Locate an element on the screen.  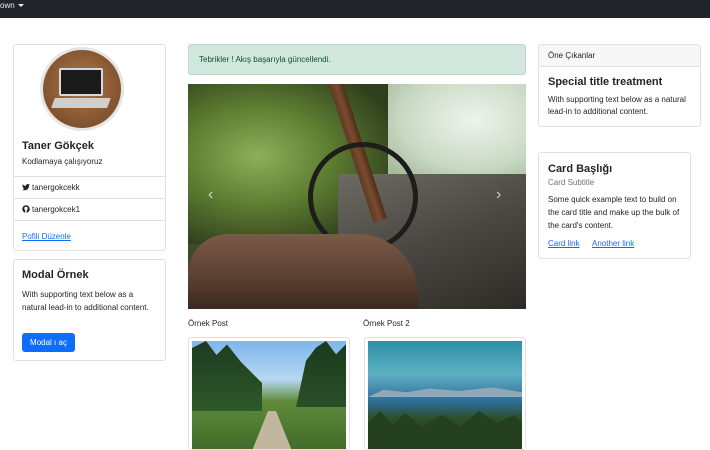
profile-name: Taner Gökçek is located at coordinates (58, 146).